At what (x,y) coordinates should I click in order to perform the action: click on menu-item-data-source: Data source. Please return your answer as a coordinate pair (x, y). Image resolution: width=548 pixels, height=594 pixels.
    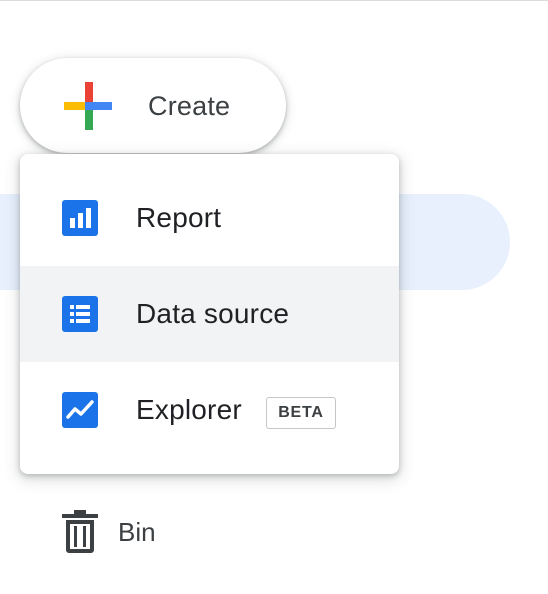
    Looking at the image, I should click on (209, 314).